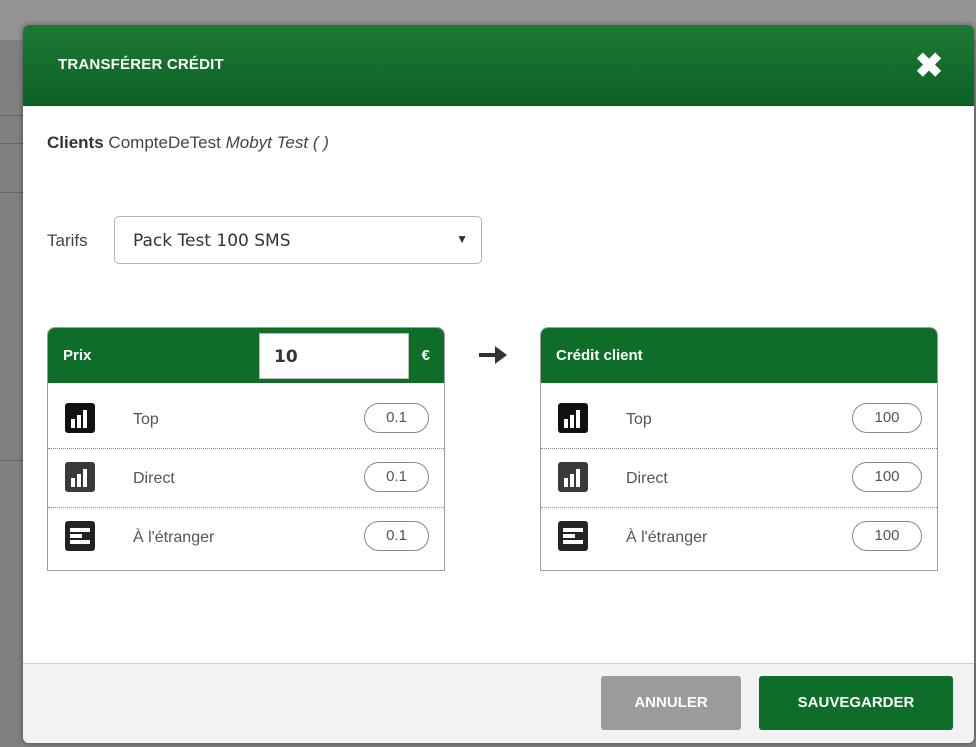 The height and width of the screenshot is (747, 976). What do you see at coordinates (498, 703) in the screenshot?
I see `modal-footer: ANNULER SAUVEGARDER` at bounding box center [498, 703].